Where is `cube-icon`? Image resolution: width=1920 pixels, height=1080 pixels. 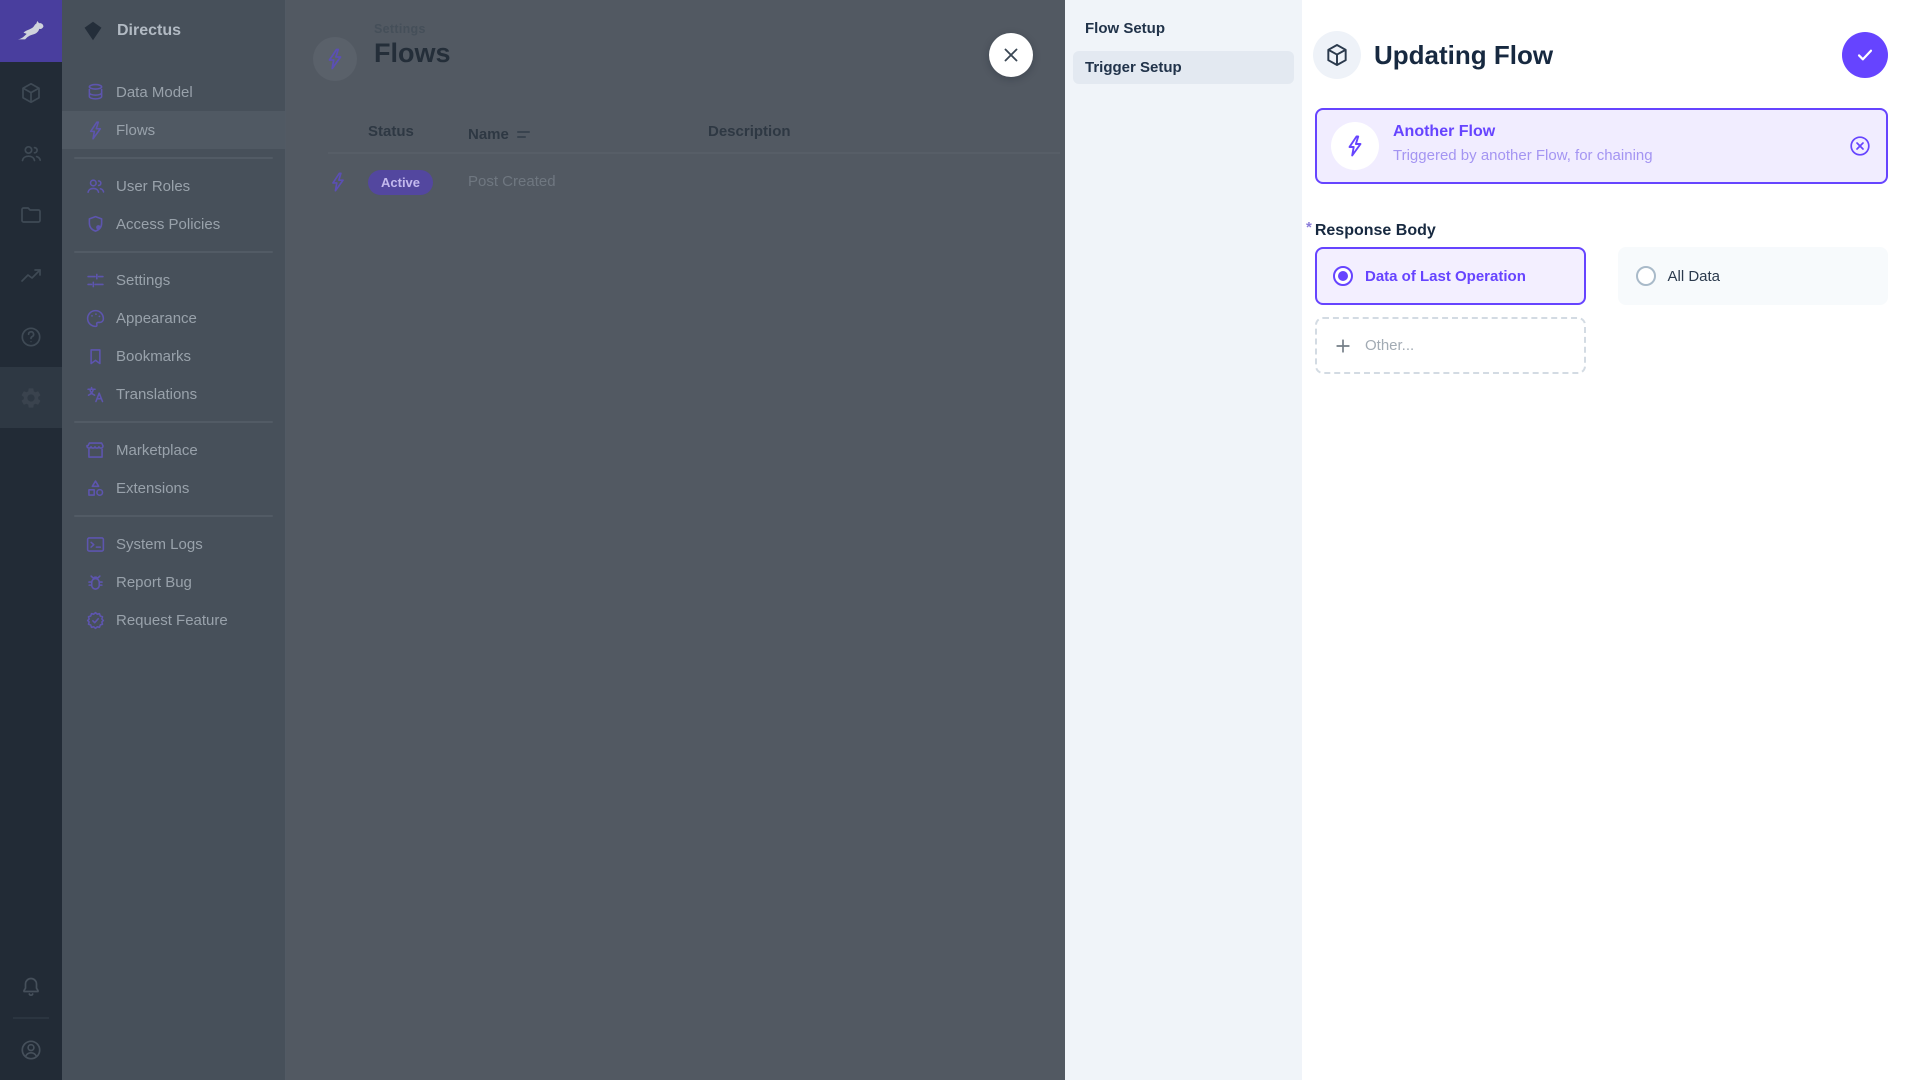
cube-icon is located at coordinates (1337, 55).